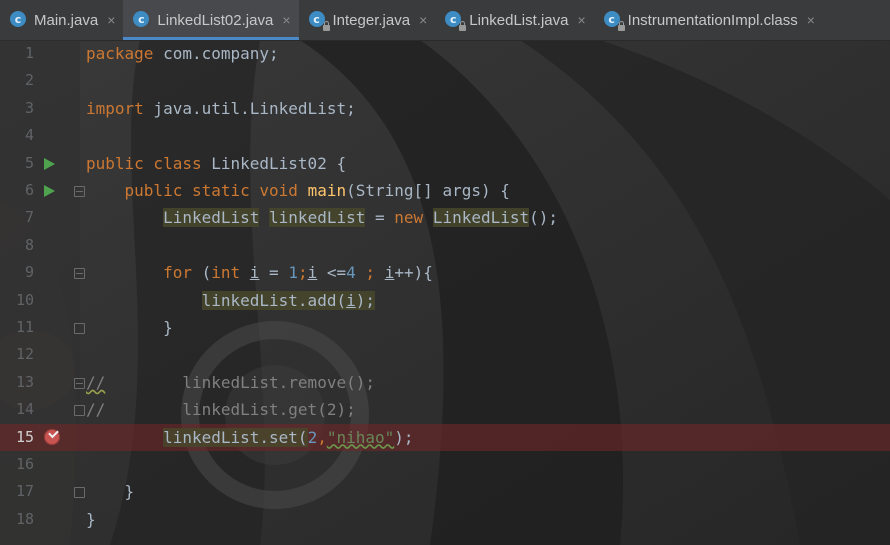  Describe the element at coordinates (445, 163) in the screenshot. I see `code-line-5: public class LinkedList02 {` at that location.